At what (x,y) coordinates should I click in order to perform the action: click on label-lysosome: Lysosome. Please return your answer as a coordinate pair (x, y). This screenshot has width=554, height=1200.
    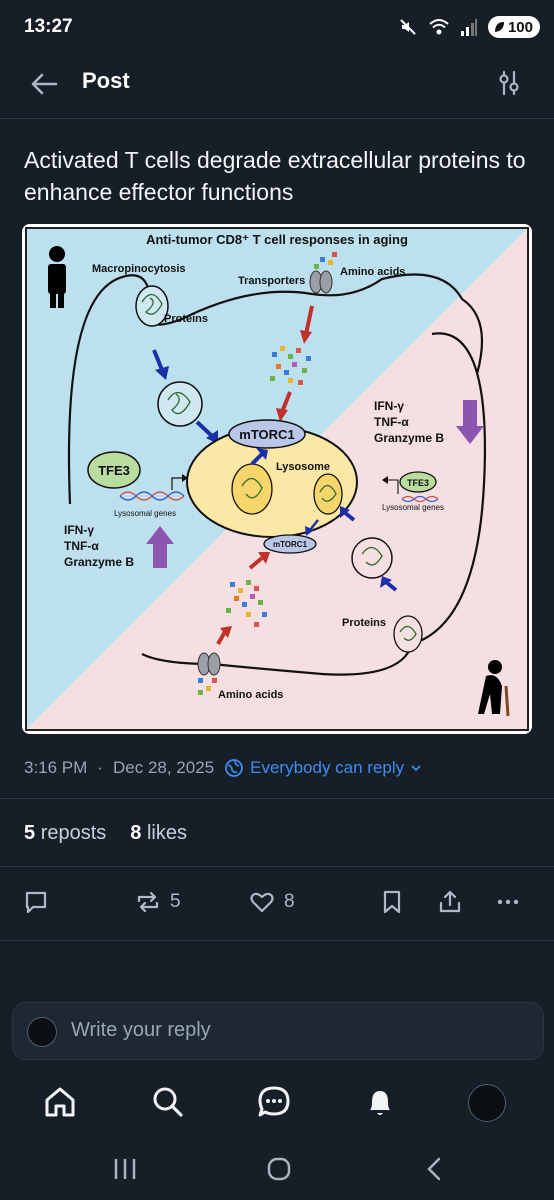
    Looking at the image, I should click on (303, 467).